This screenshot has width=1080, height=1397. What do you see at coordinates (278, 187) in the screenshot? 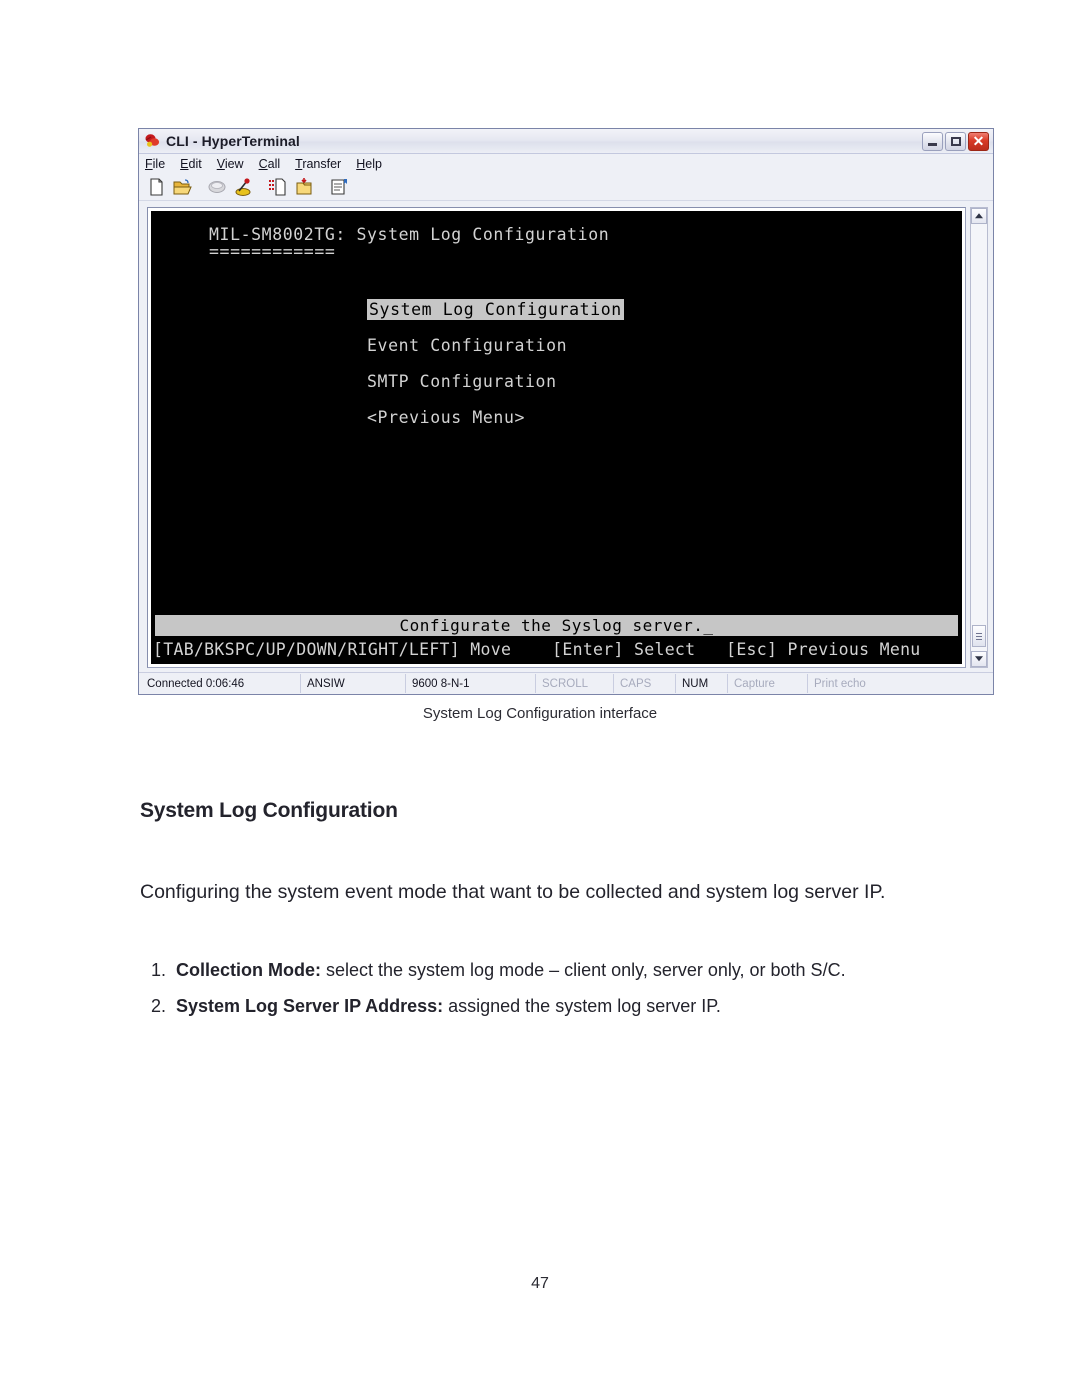
I see `send-file-icon` at bounding box center [278, 187].